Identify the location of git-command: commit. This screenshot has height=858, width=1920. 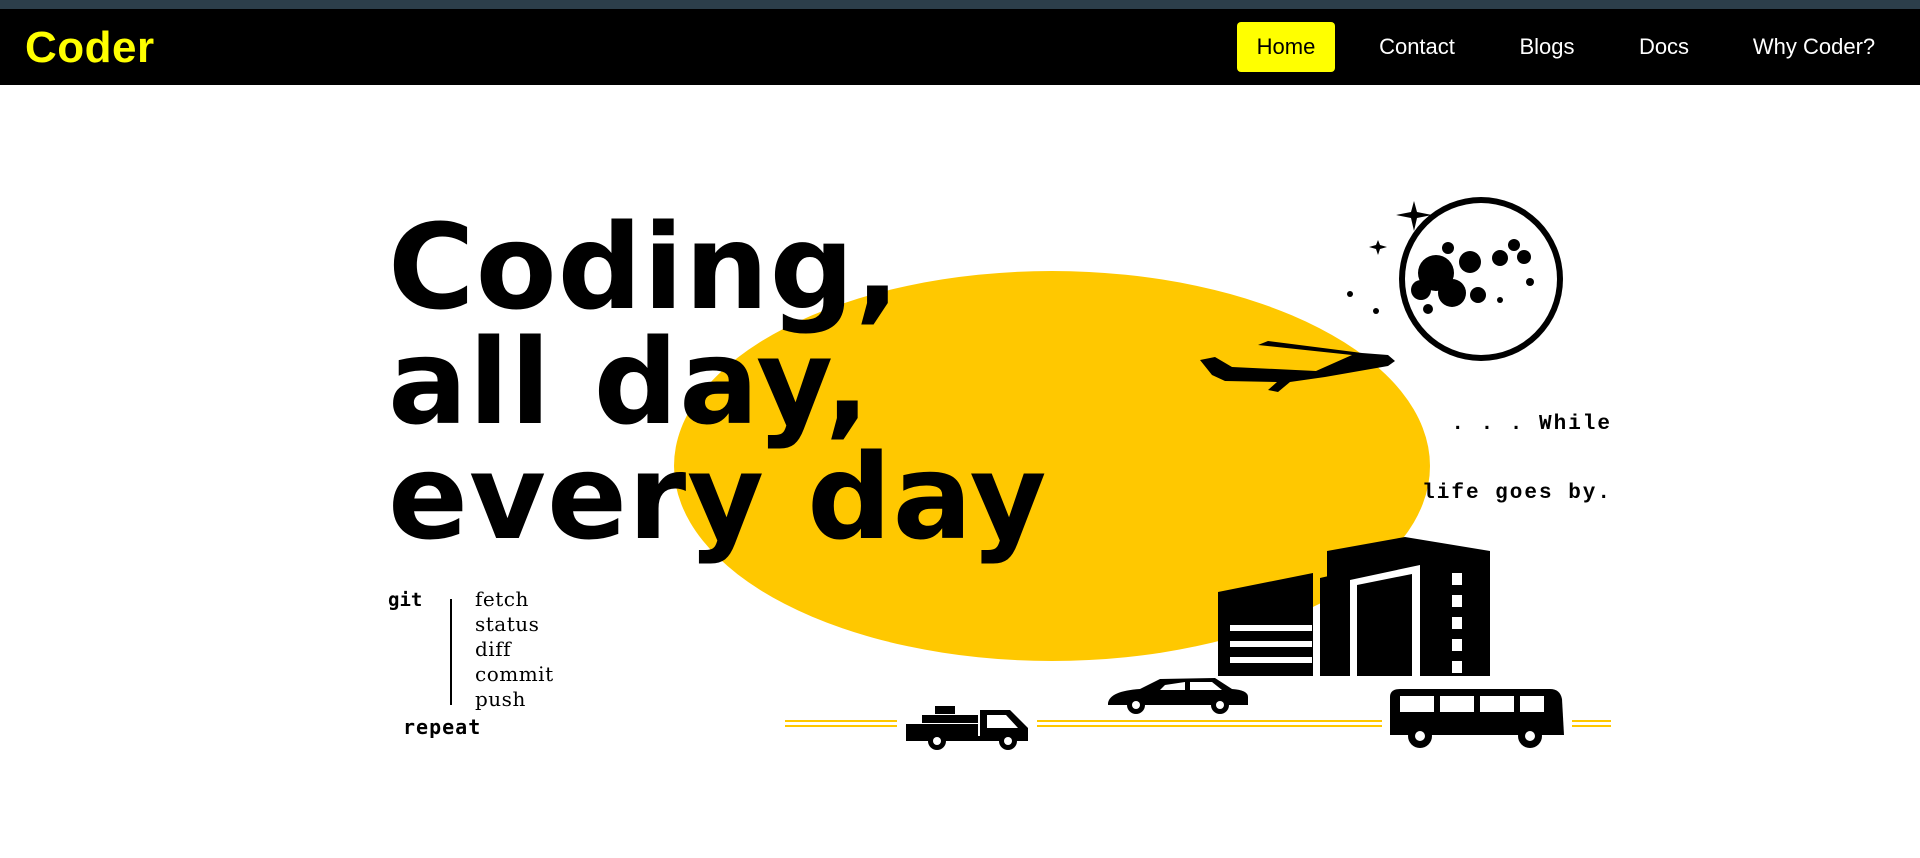
(514, 674).